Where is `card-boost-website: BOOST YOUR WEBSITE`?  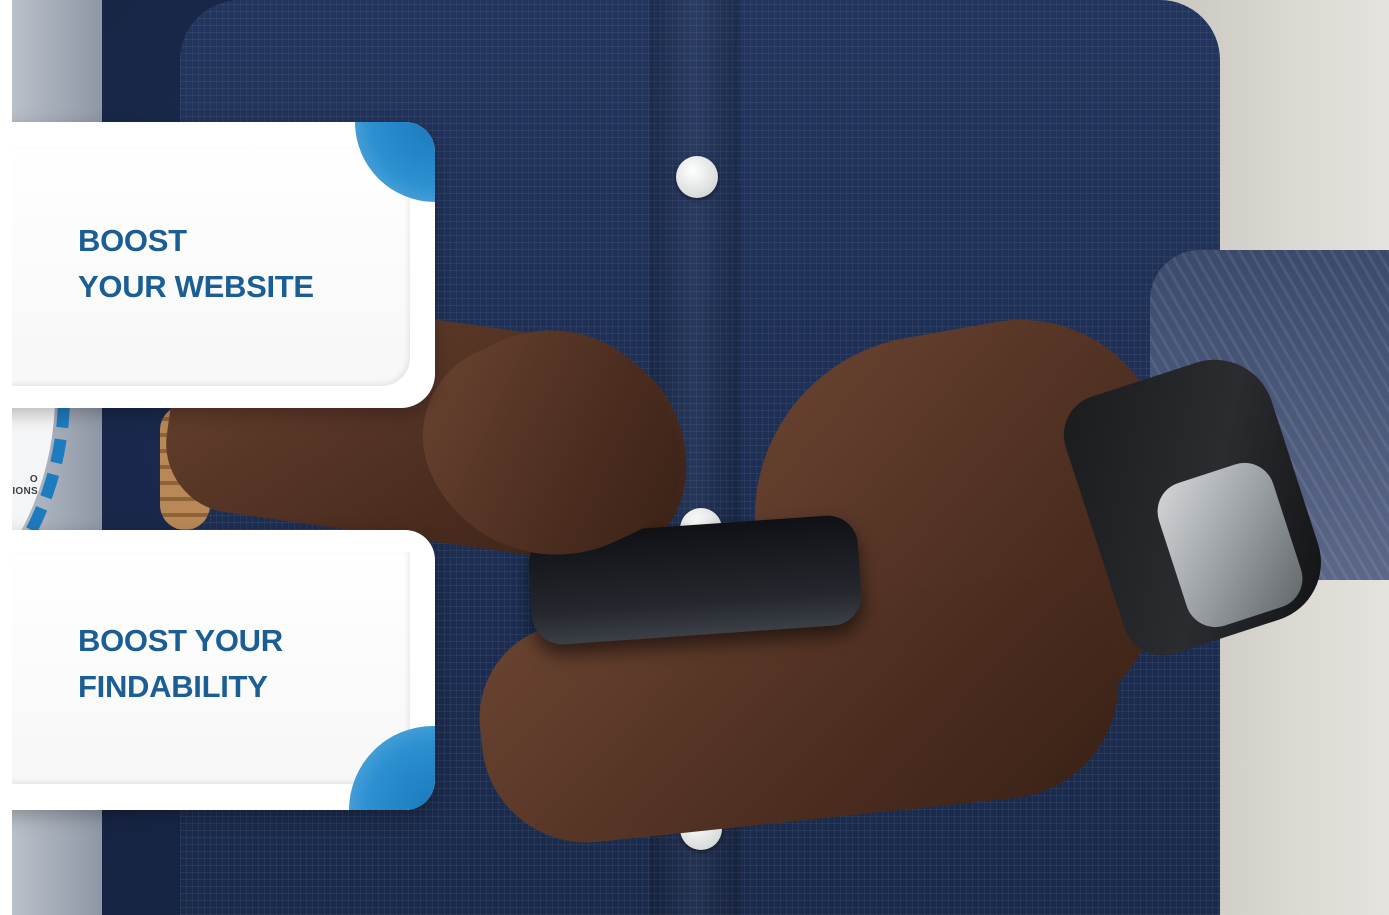 card-boost-website: BOOST YOUR WEBSITE is located at coordinates (217, 265).